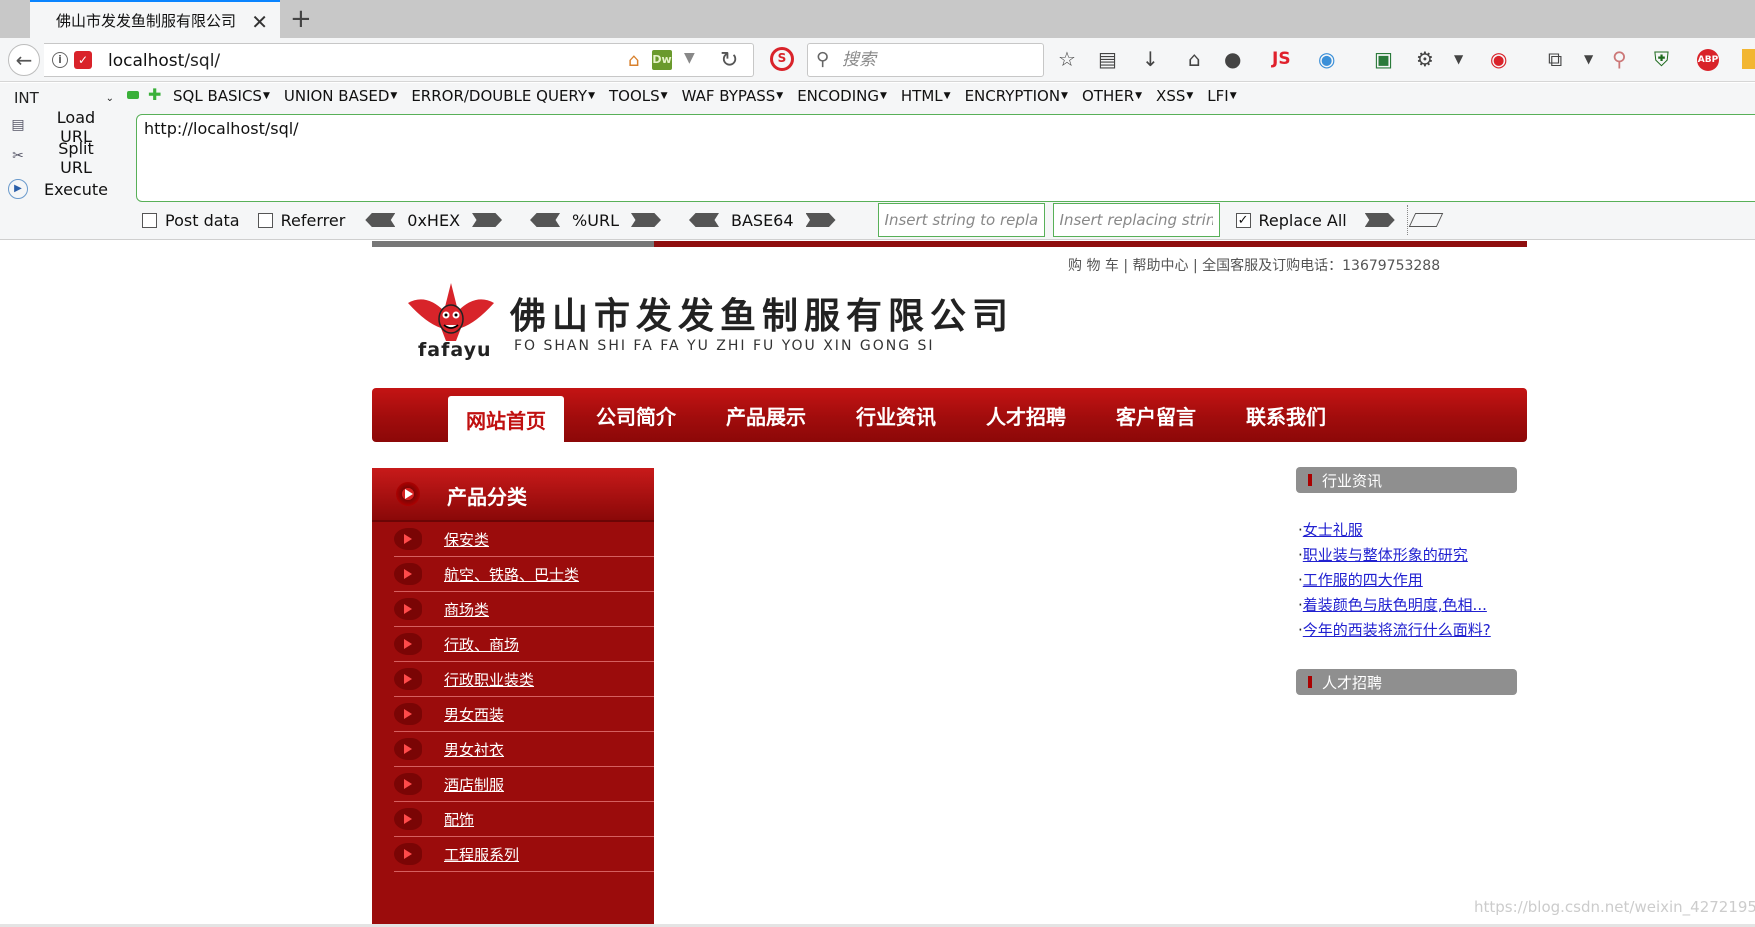  I want to click on load-url-icon: ▤, so click(18, 125).